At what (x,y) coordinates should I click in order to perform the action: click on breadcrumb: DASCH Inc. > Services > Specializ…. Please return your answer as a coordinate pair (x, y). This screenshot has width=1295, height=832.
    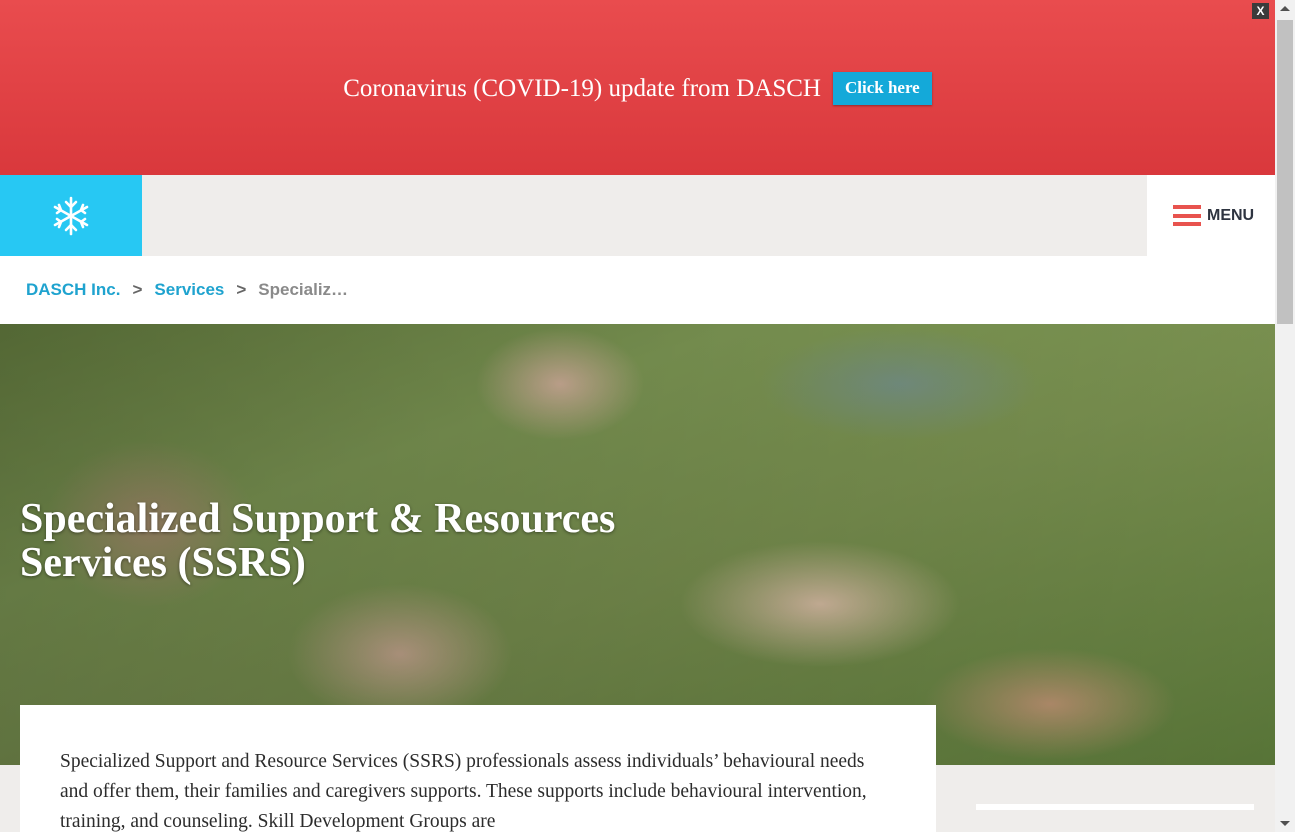
    Looking at the image, I should click on (637, 290).